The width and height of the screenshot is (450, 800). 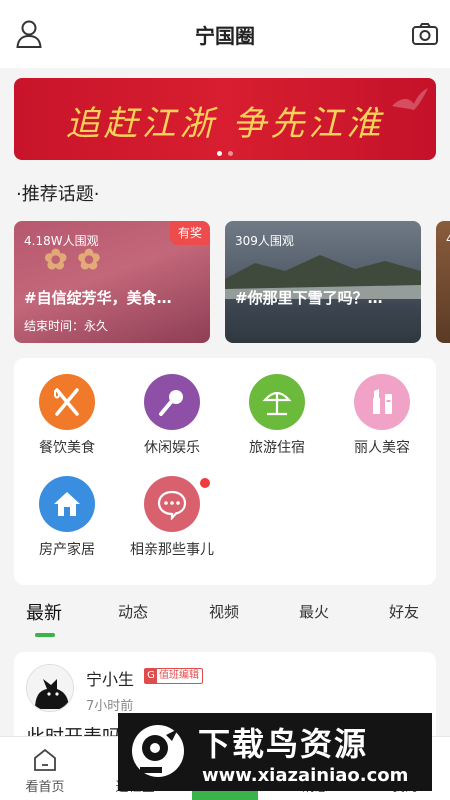 What do you see at coordinates (448, 239) in the screenshot?
I see `topic-views: 4` at bounding box center [448, 239].